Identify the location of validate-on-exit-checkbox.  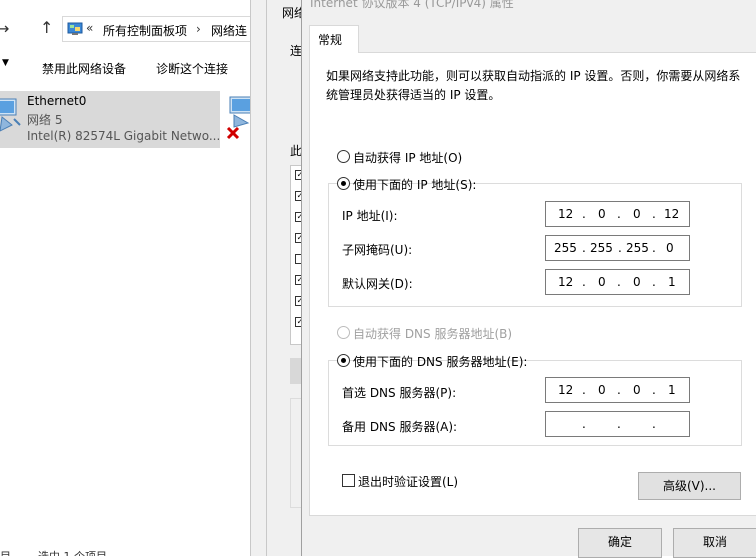
(348, 480).